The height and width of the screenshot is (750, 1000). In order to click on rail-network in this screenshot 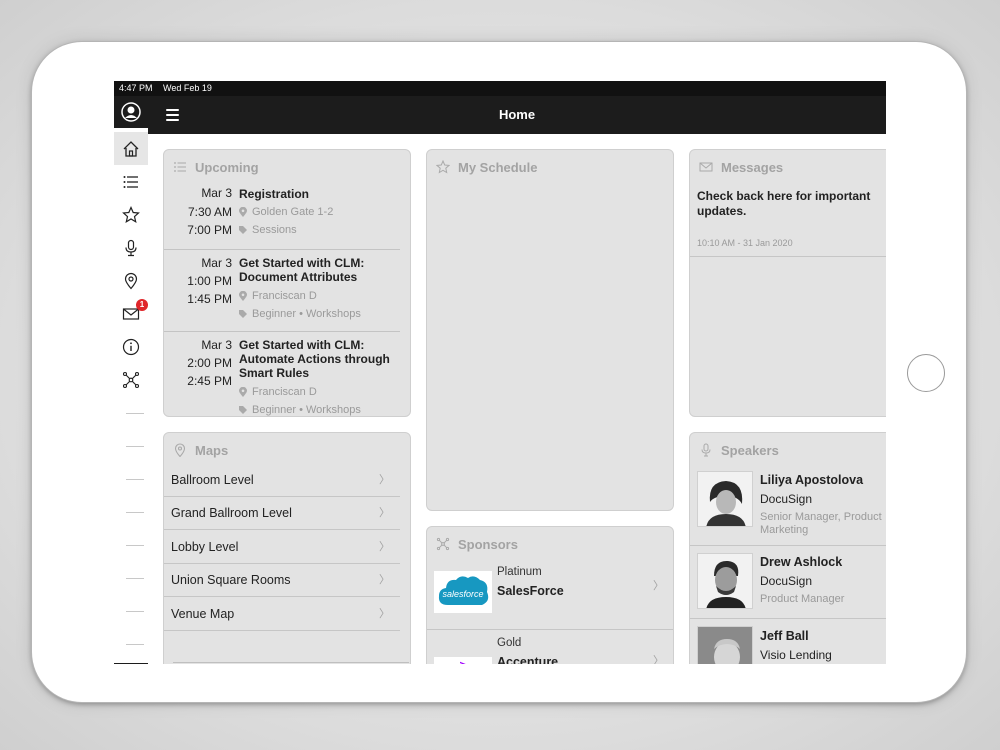, I will do `click(131, 379)`.